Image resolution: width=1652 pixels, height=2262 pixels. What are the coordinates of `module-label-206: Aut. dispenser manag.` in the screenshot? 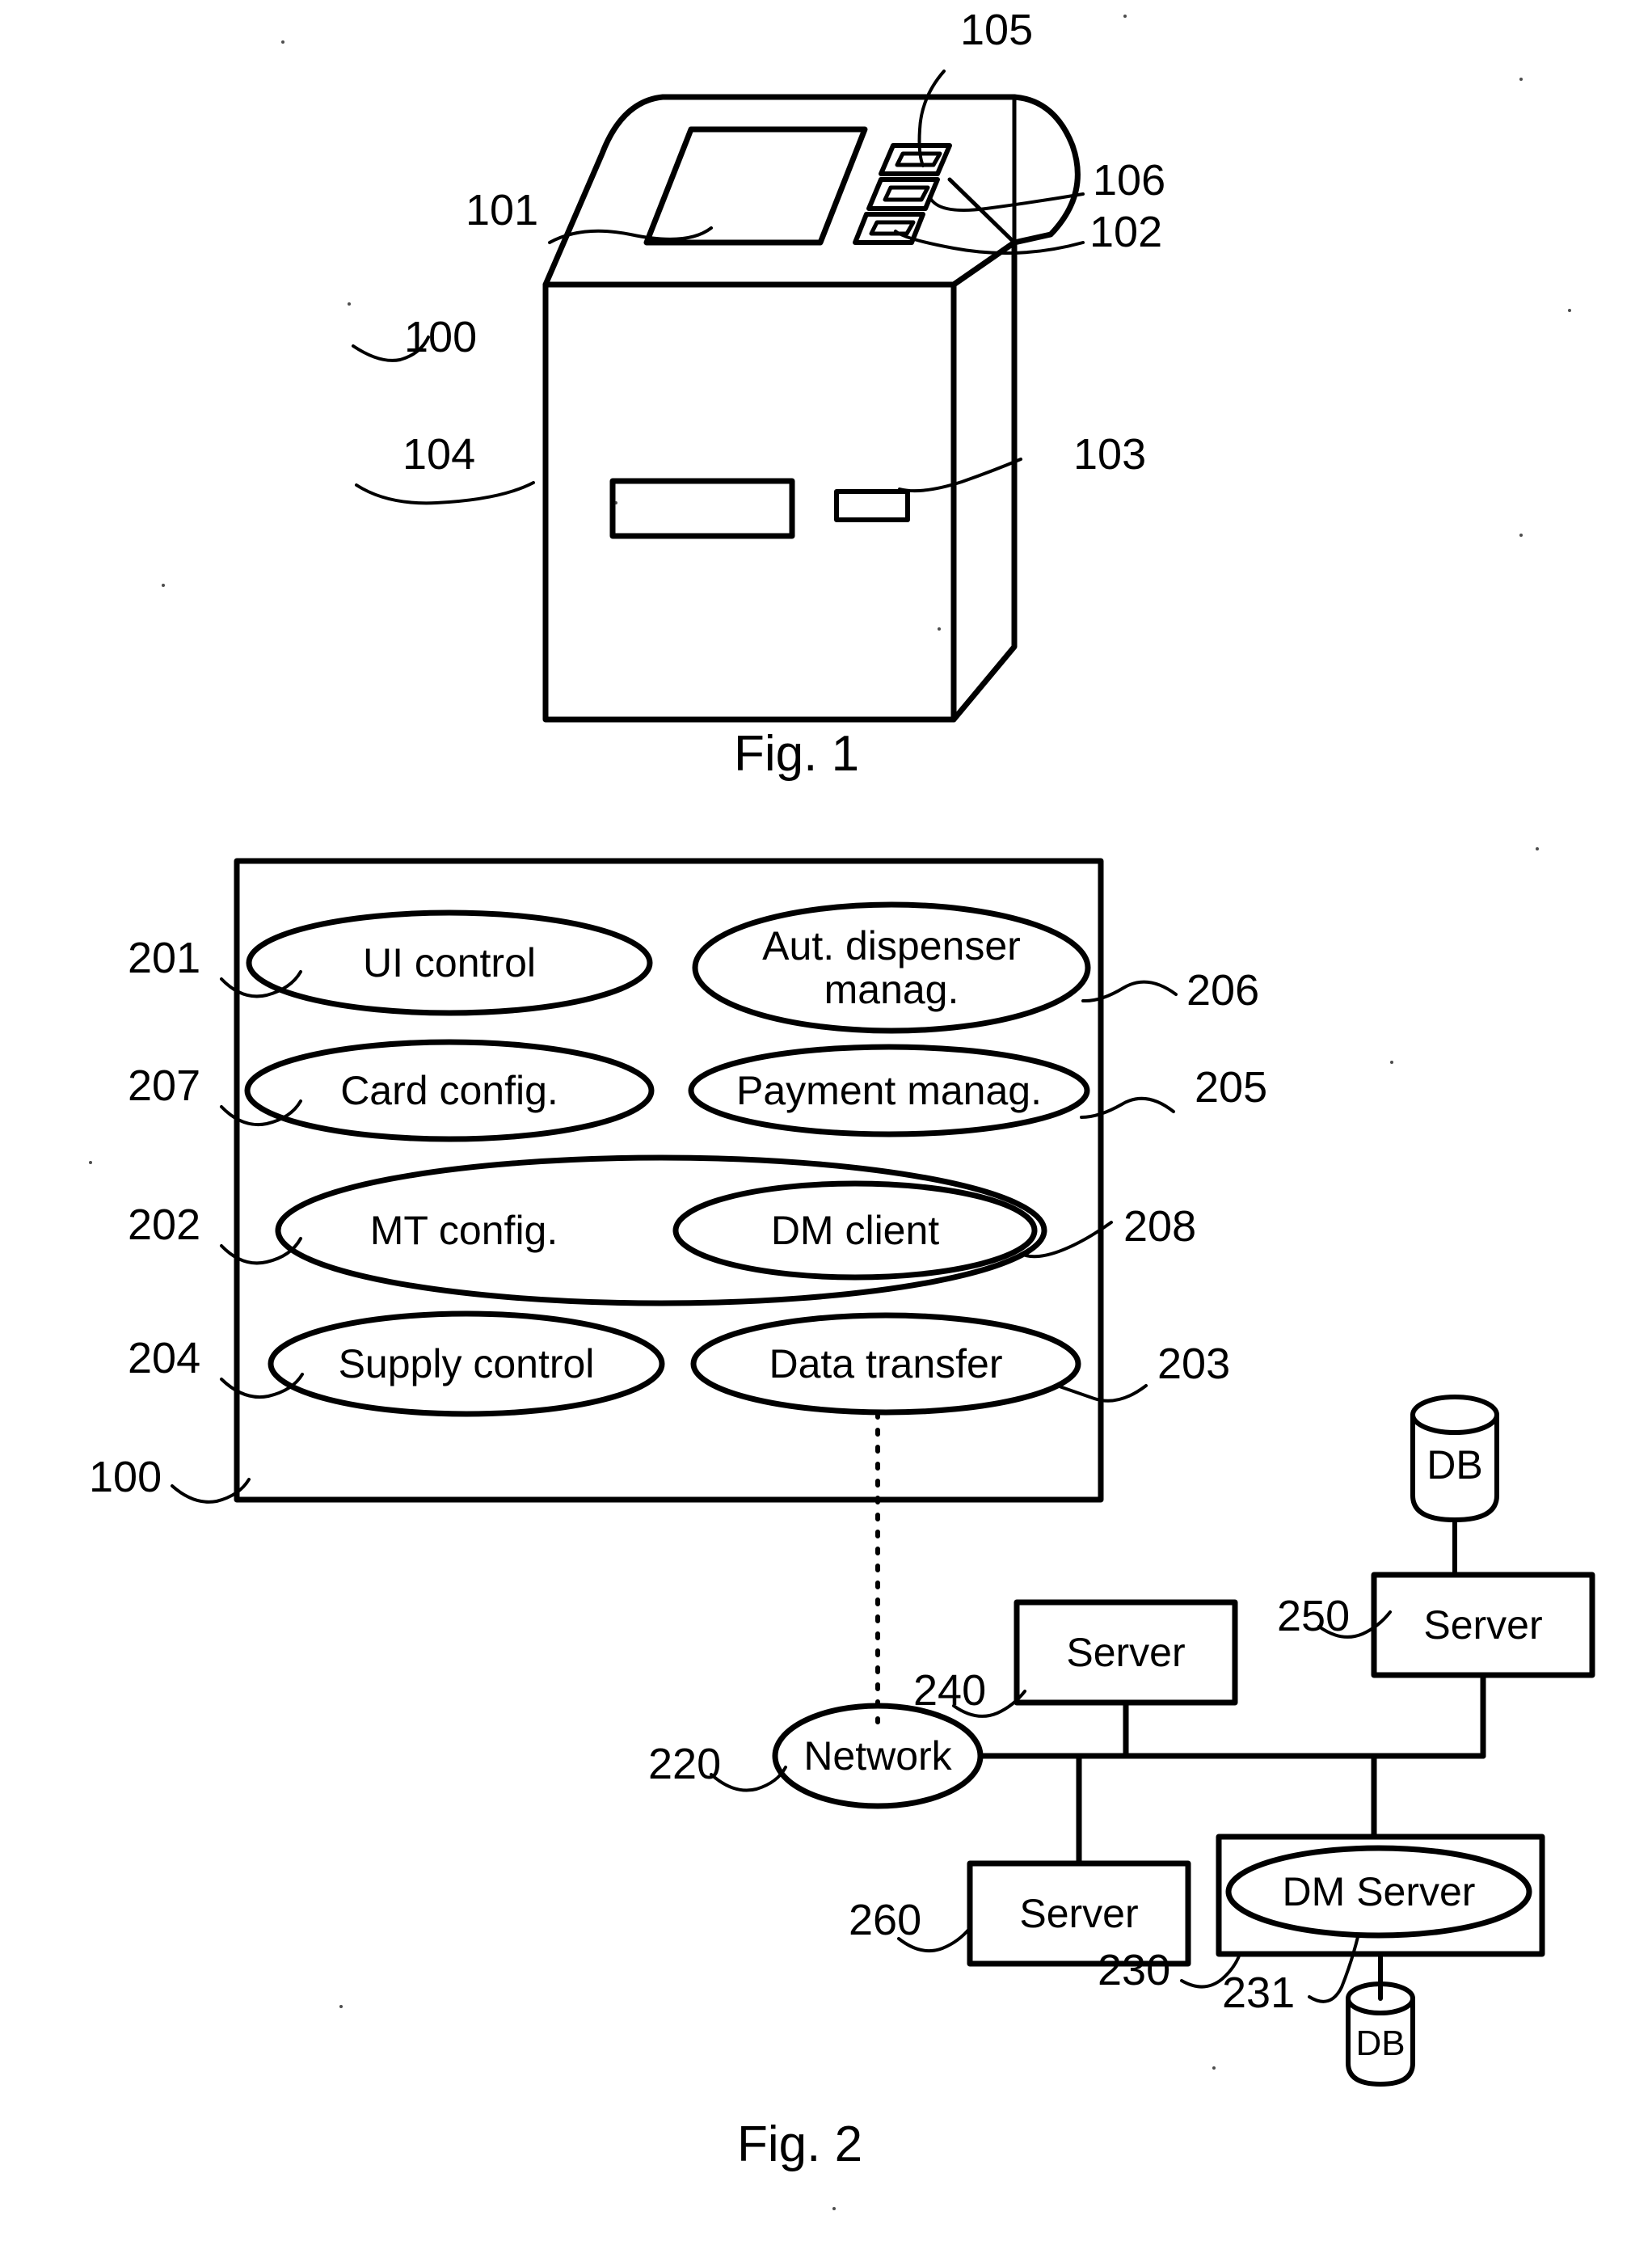 It's located at (891, 967).